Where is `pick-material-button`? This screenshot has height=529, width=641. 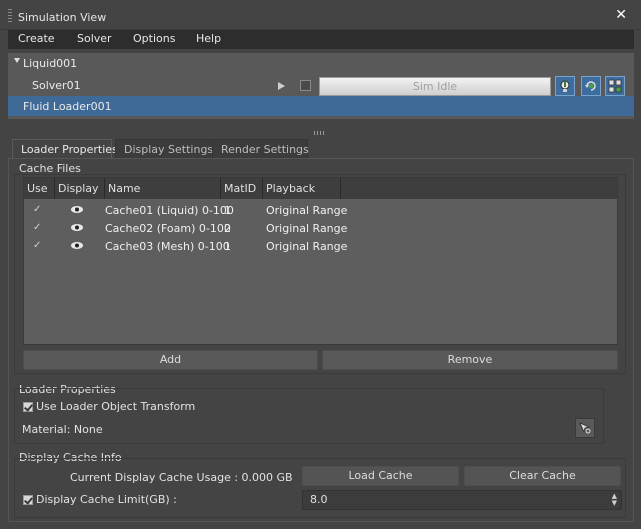 pick-material-button is located at coordinates (585, 428).